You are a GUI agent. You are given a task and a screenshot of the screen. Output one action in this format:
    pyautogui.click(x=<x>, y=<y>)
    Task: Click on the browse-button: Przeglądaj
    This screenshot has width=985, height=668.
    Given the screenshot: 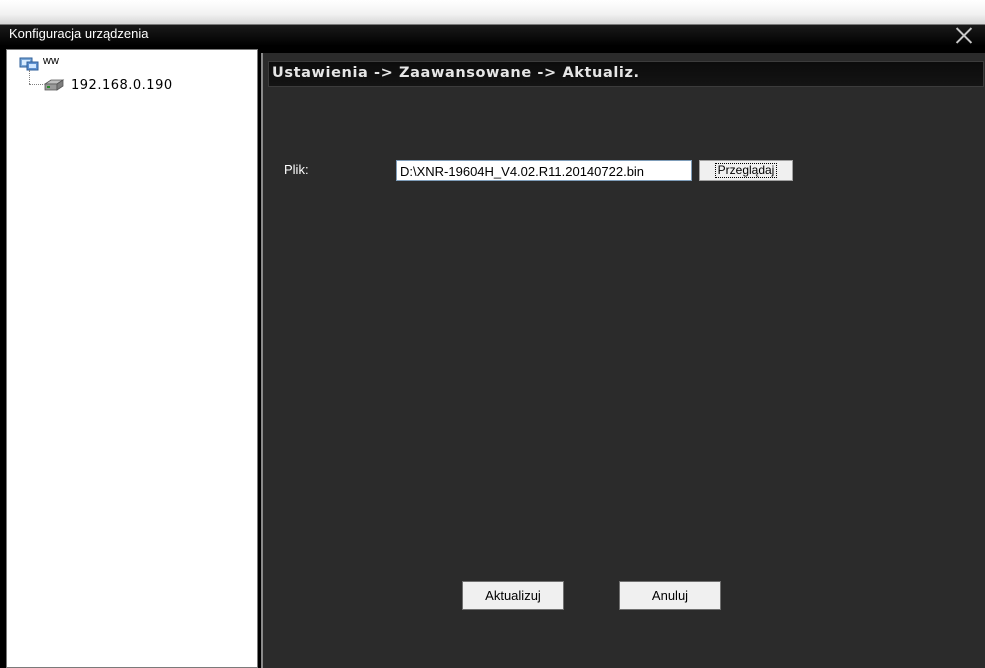 What is the action you would take?
    pyautogui.click(x=746, y=170)
    